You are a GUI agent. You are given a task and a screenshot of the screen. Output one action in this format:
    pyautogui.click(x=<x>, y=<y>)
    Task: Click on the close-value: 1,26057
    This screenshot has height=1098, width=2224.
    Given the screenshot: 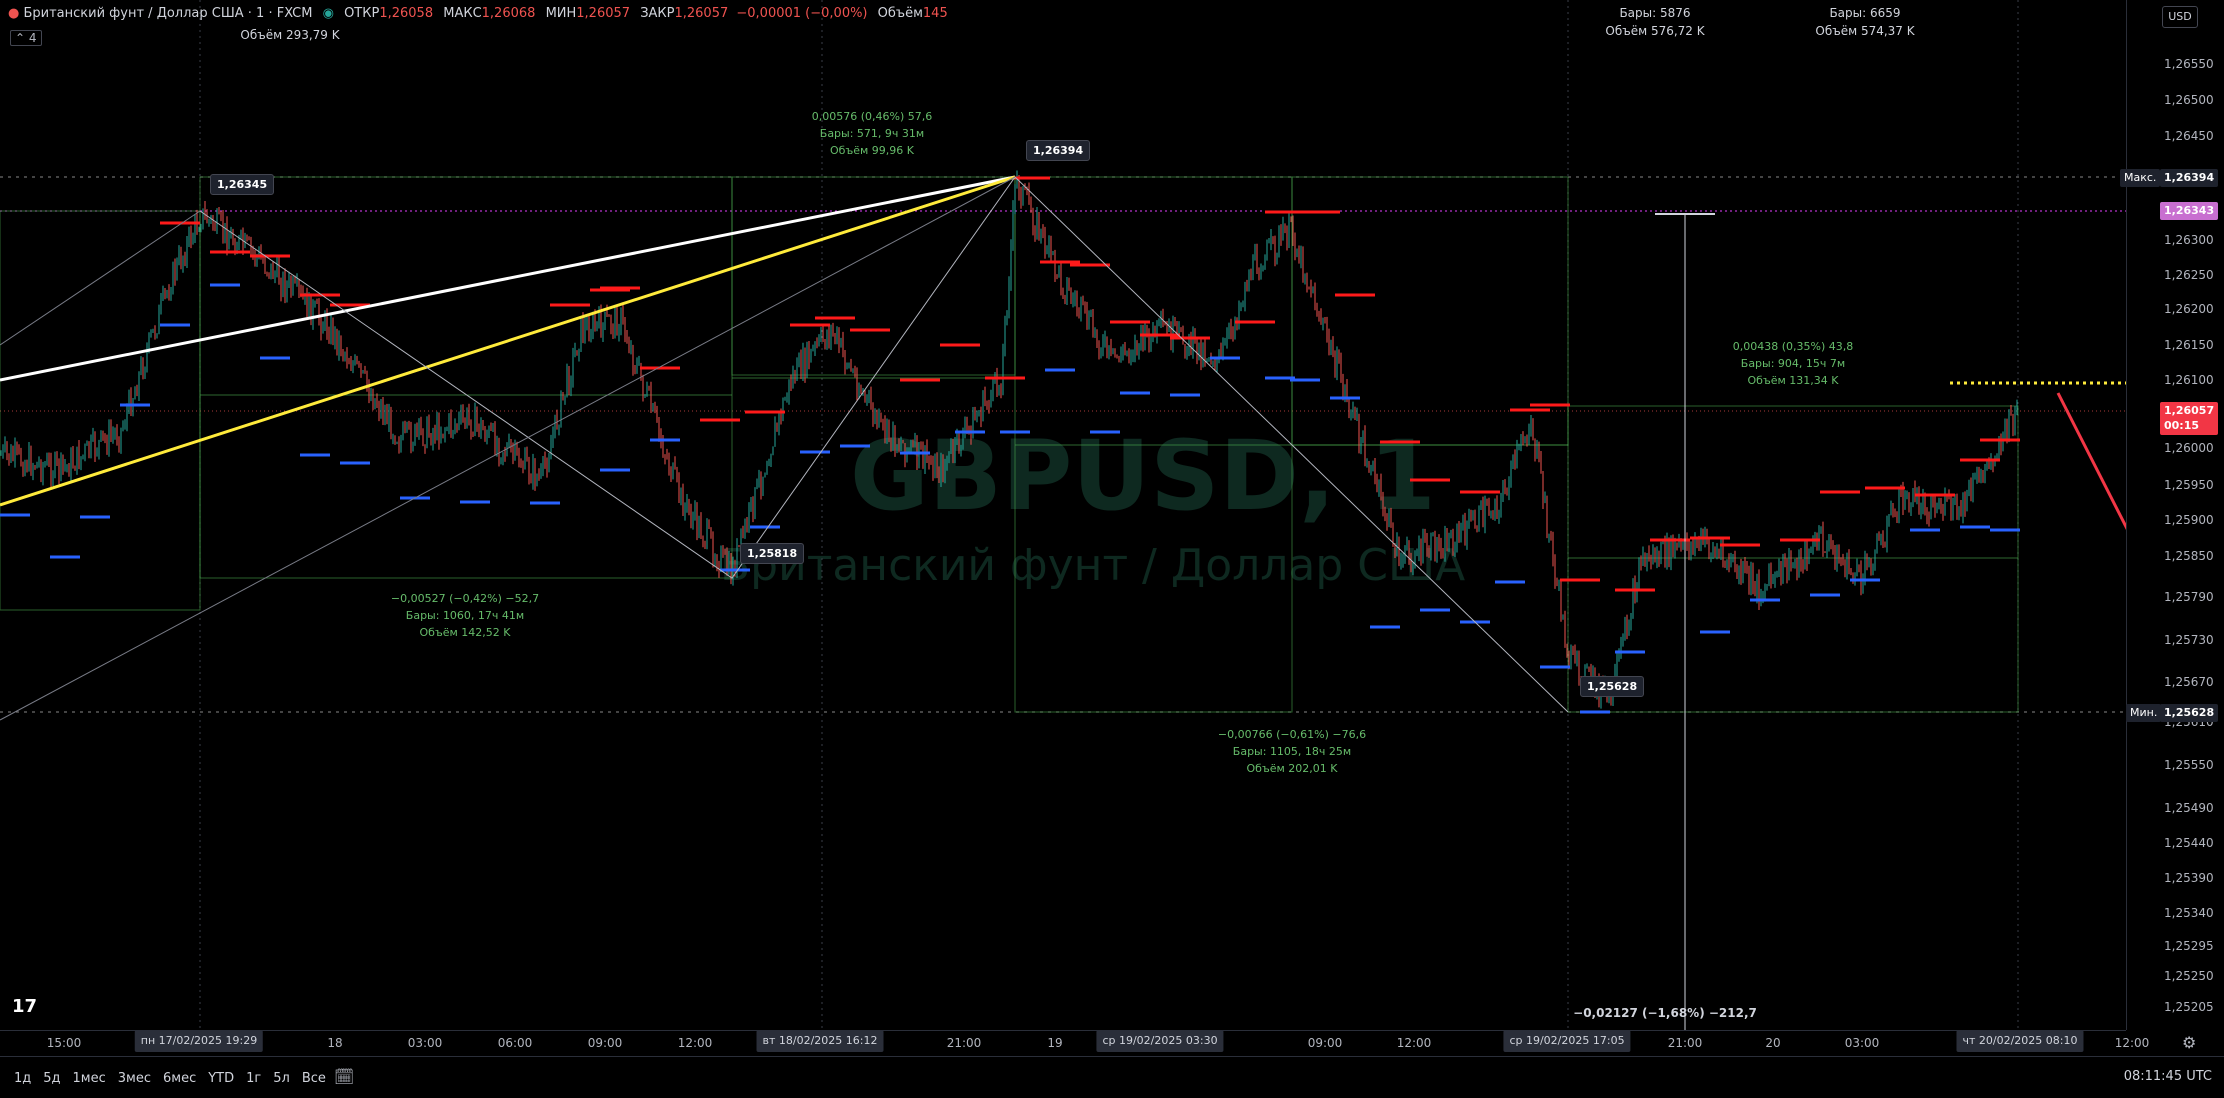 What is the action you would take?
    pyautogui.click(x=701, y=13)
    